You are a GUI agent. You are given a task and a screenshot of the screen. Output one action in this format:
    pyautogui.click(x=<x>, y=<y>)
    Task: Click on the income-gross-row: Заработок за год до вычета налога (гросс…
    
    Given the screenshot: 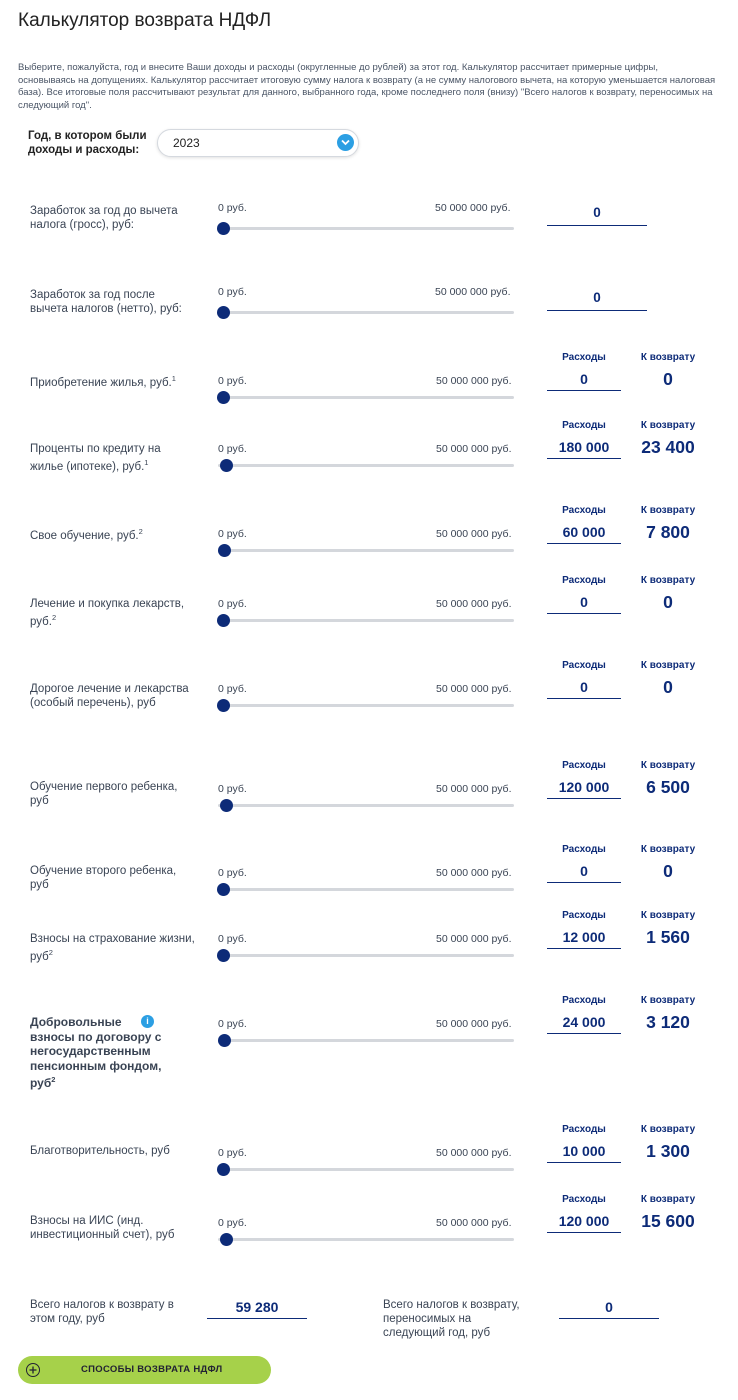 What is the action you would take?
    pyautogui.click(x=369, y=230)
    